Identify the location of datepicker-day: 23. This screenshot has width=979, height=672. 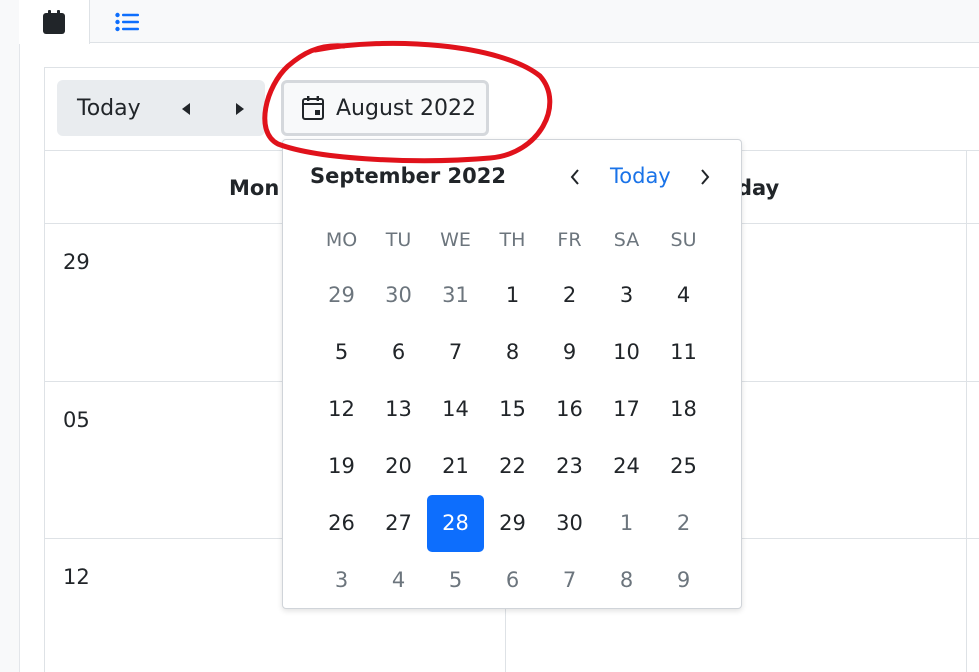
(569, 466).